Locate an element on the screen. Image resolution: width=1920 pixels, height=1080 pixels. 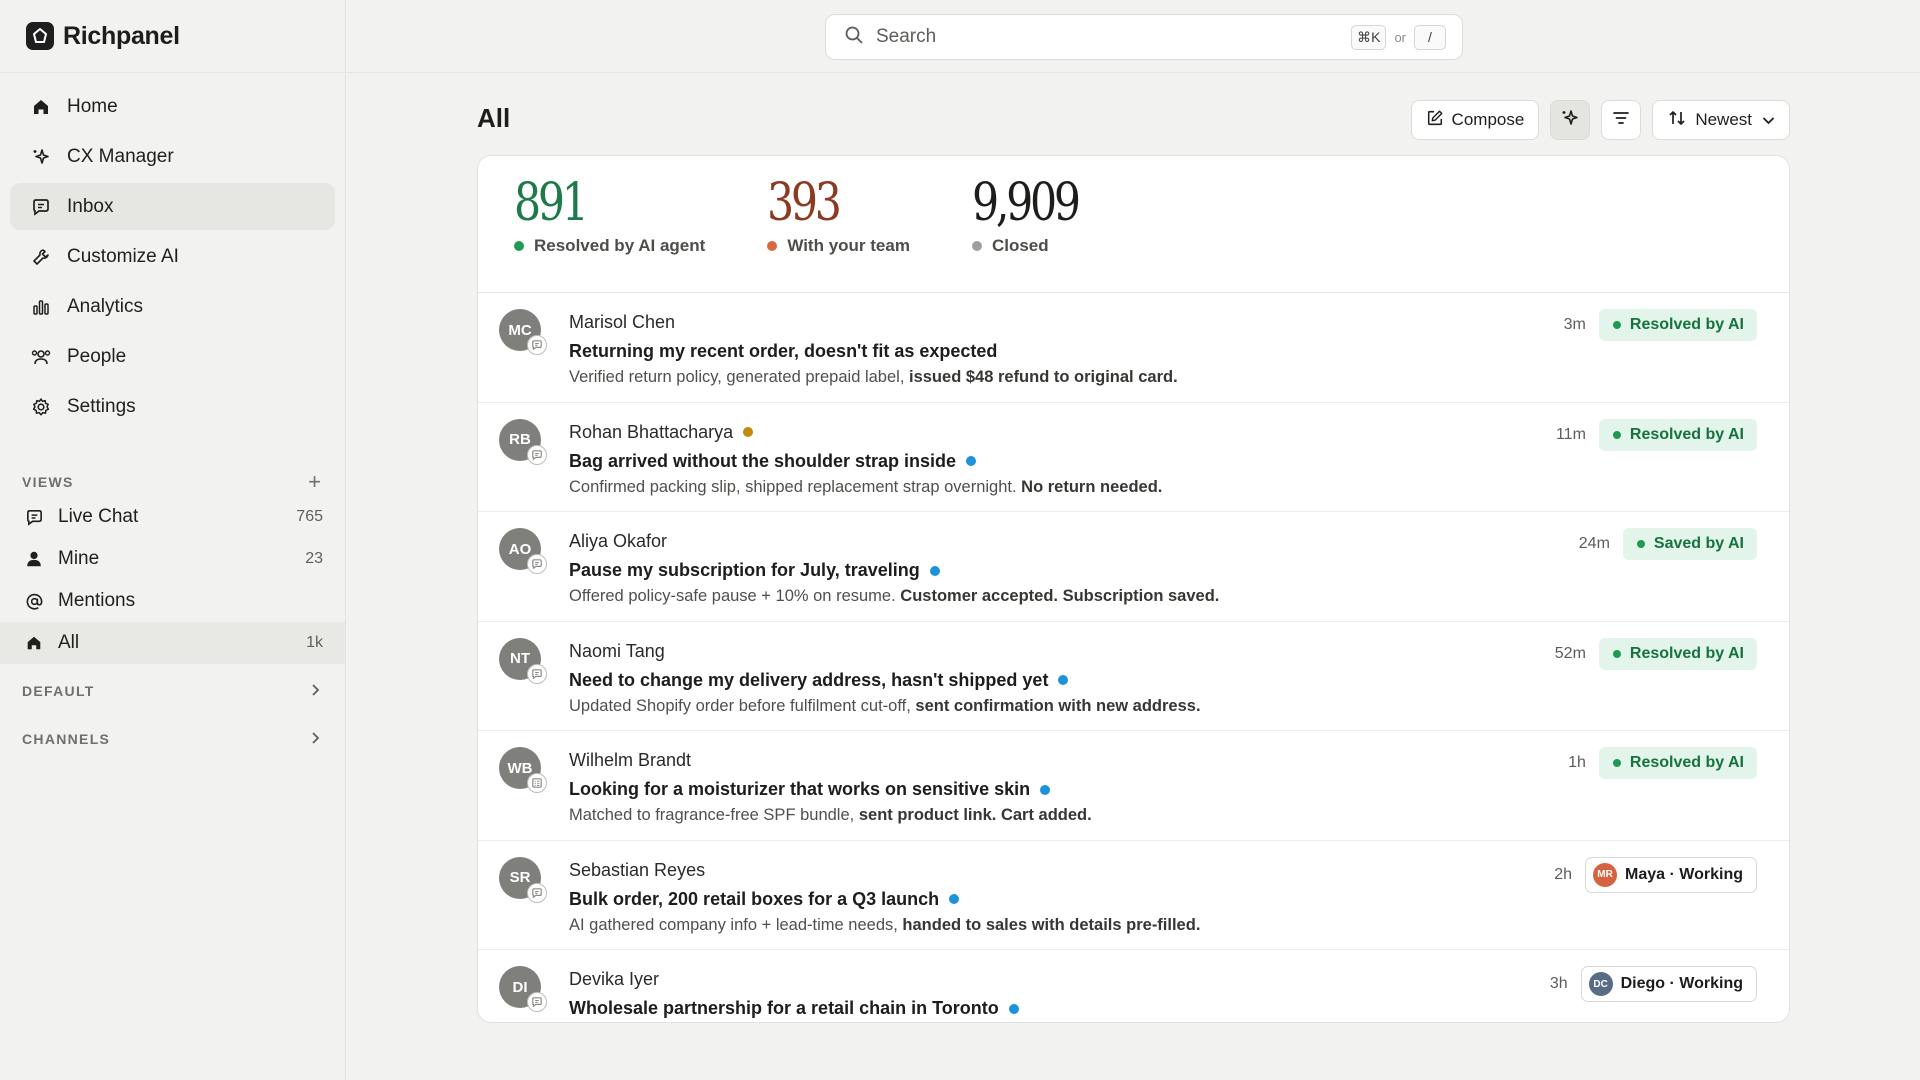
summary-outcome: Customer accepted. Subscription saved. is located at coordinates (1060, 596).